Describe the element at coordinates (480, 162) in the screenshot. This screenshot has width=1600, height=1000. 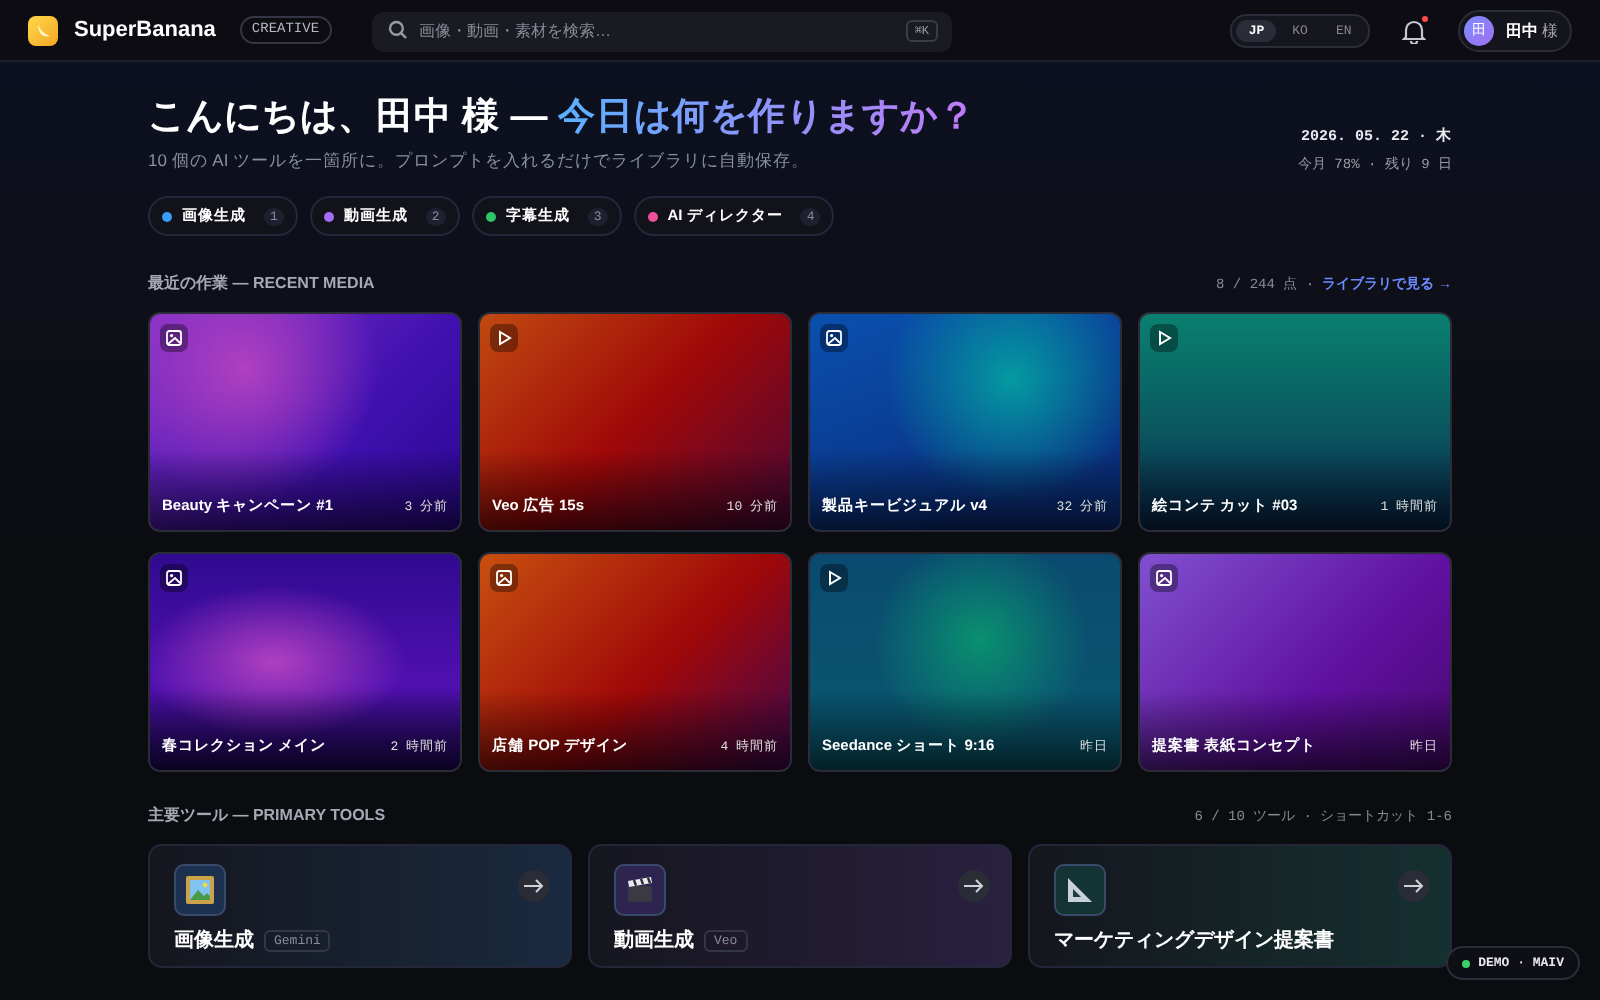
I see `greeting-subtitle: 10 個の AI ツールを一箇所に。プロンプトを入れるだけでライブラリに自動保存。` at that location.